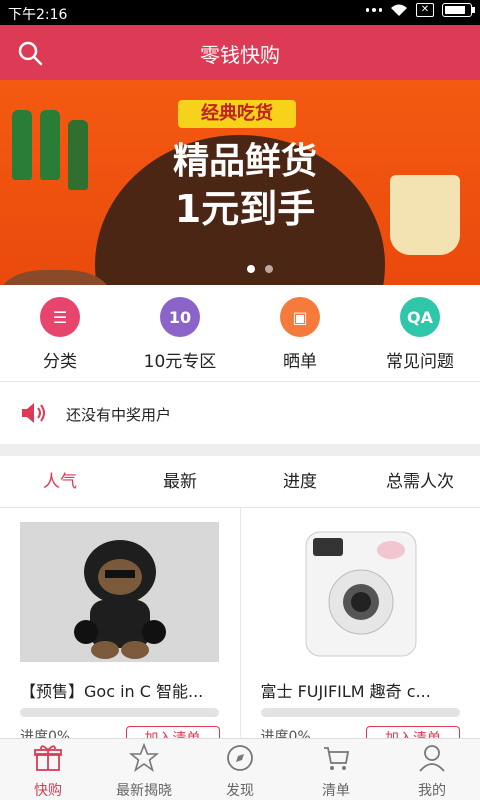 This screenshot has height=800, width=480. What do you see at coordinates (337, 758) in the screenshot?
I see `cart-icon` at bounding box center [337, 758].